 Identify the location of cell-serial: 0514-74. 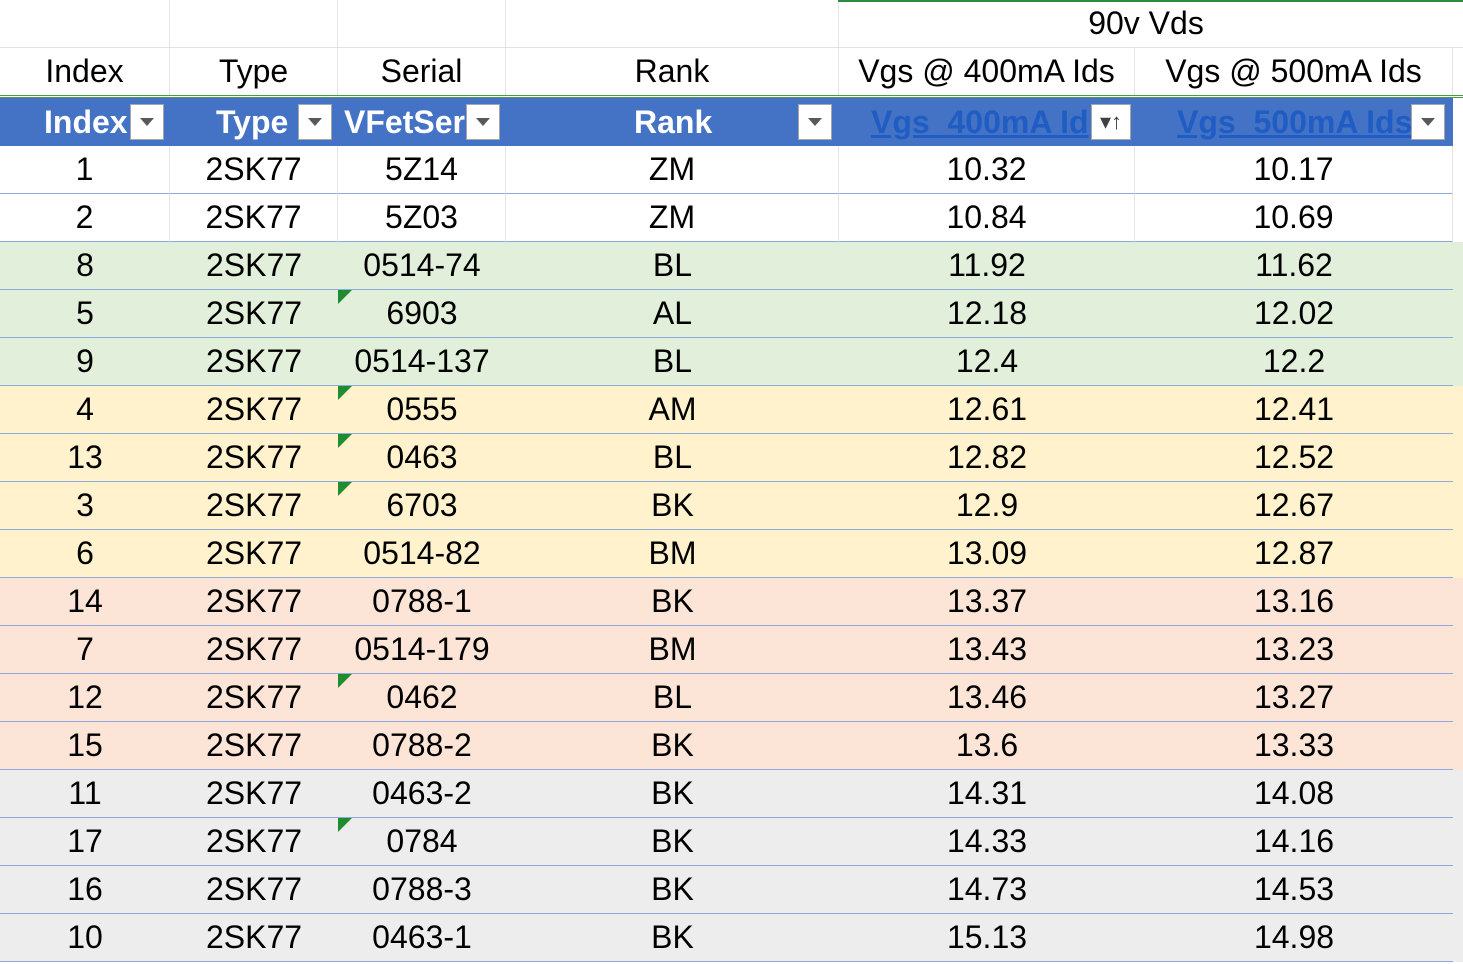
(422, 266).